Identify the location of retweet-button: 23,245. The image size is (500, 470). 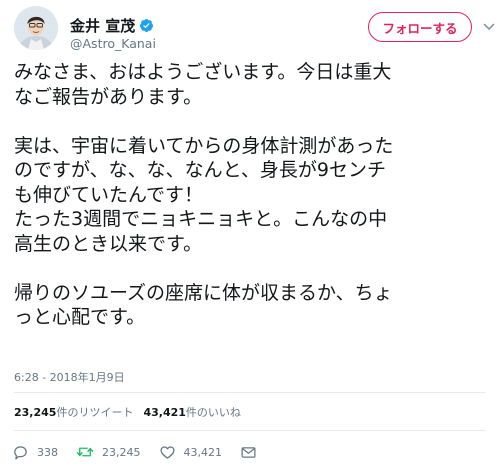
(108, 452).